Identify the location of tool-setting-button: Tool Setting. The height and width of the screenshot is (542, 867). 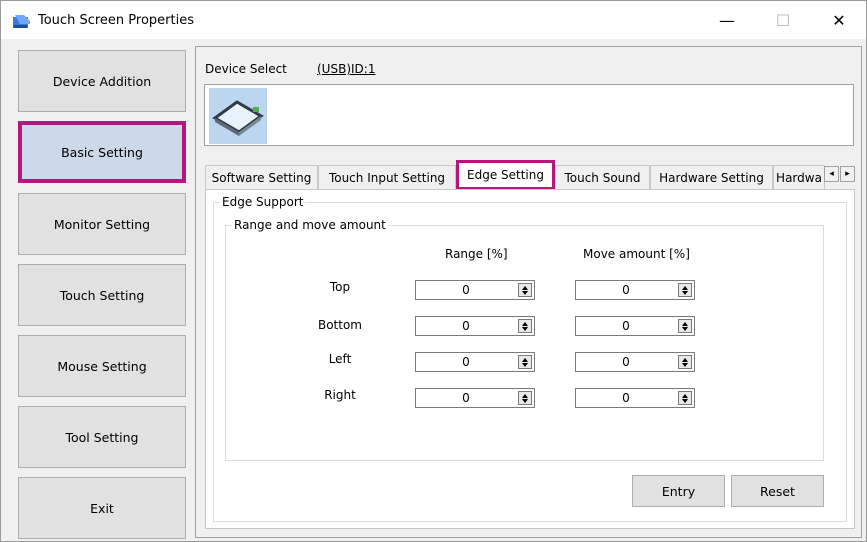
(102, 437).